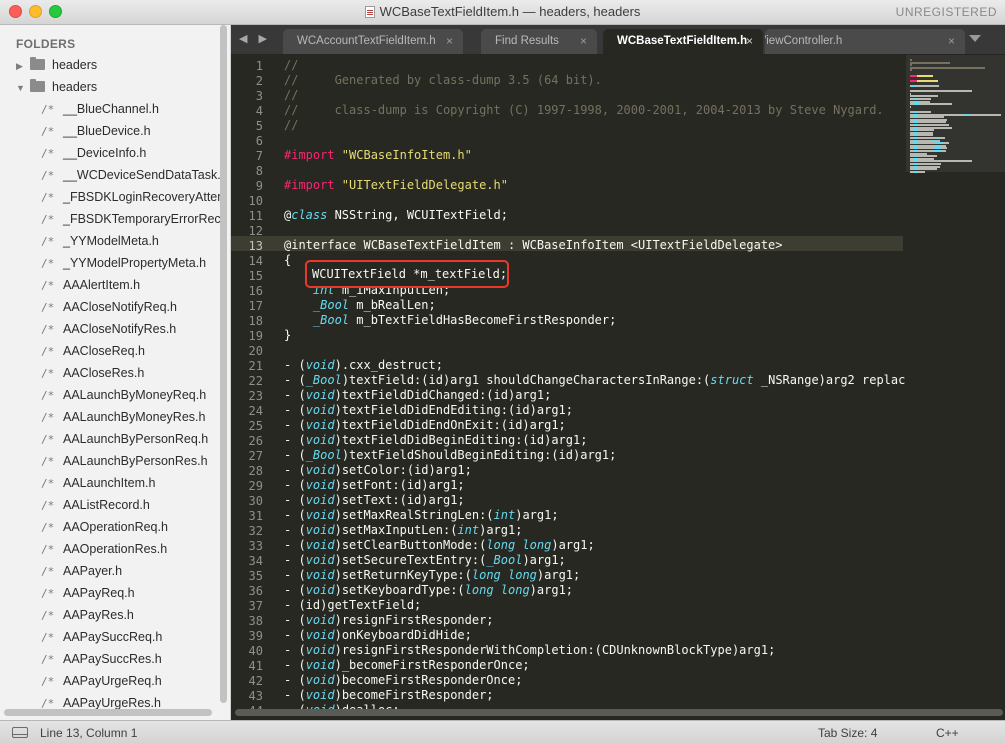 The width and height of the screenshot is (1005, 743). Describe the element at coordinates (111, 197) in the screenshot. I see `sidebar-file-item: /* _FBSDKLoginRecoveryAttempter.h` at that location.